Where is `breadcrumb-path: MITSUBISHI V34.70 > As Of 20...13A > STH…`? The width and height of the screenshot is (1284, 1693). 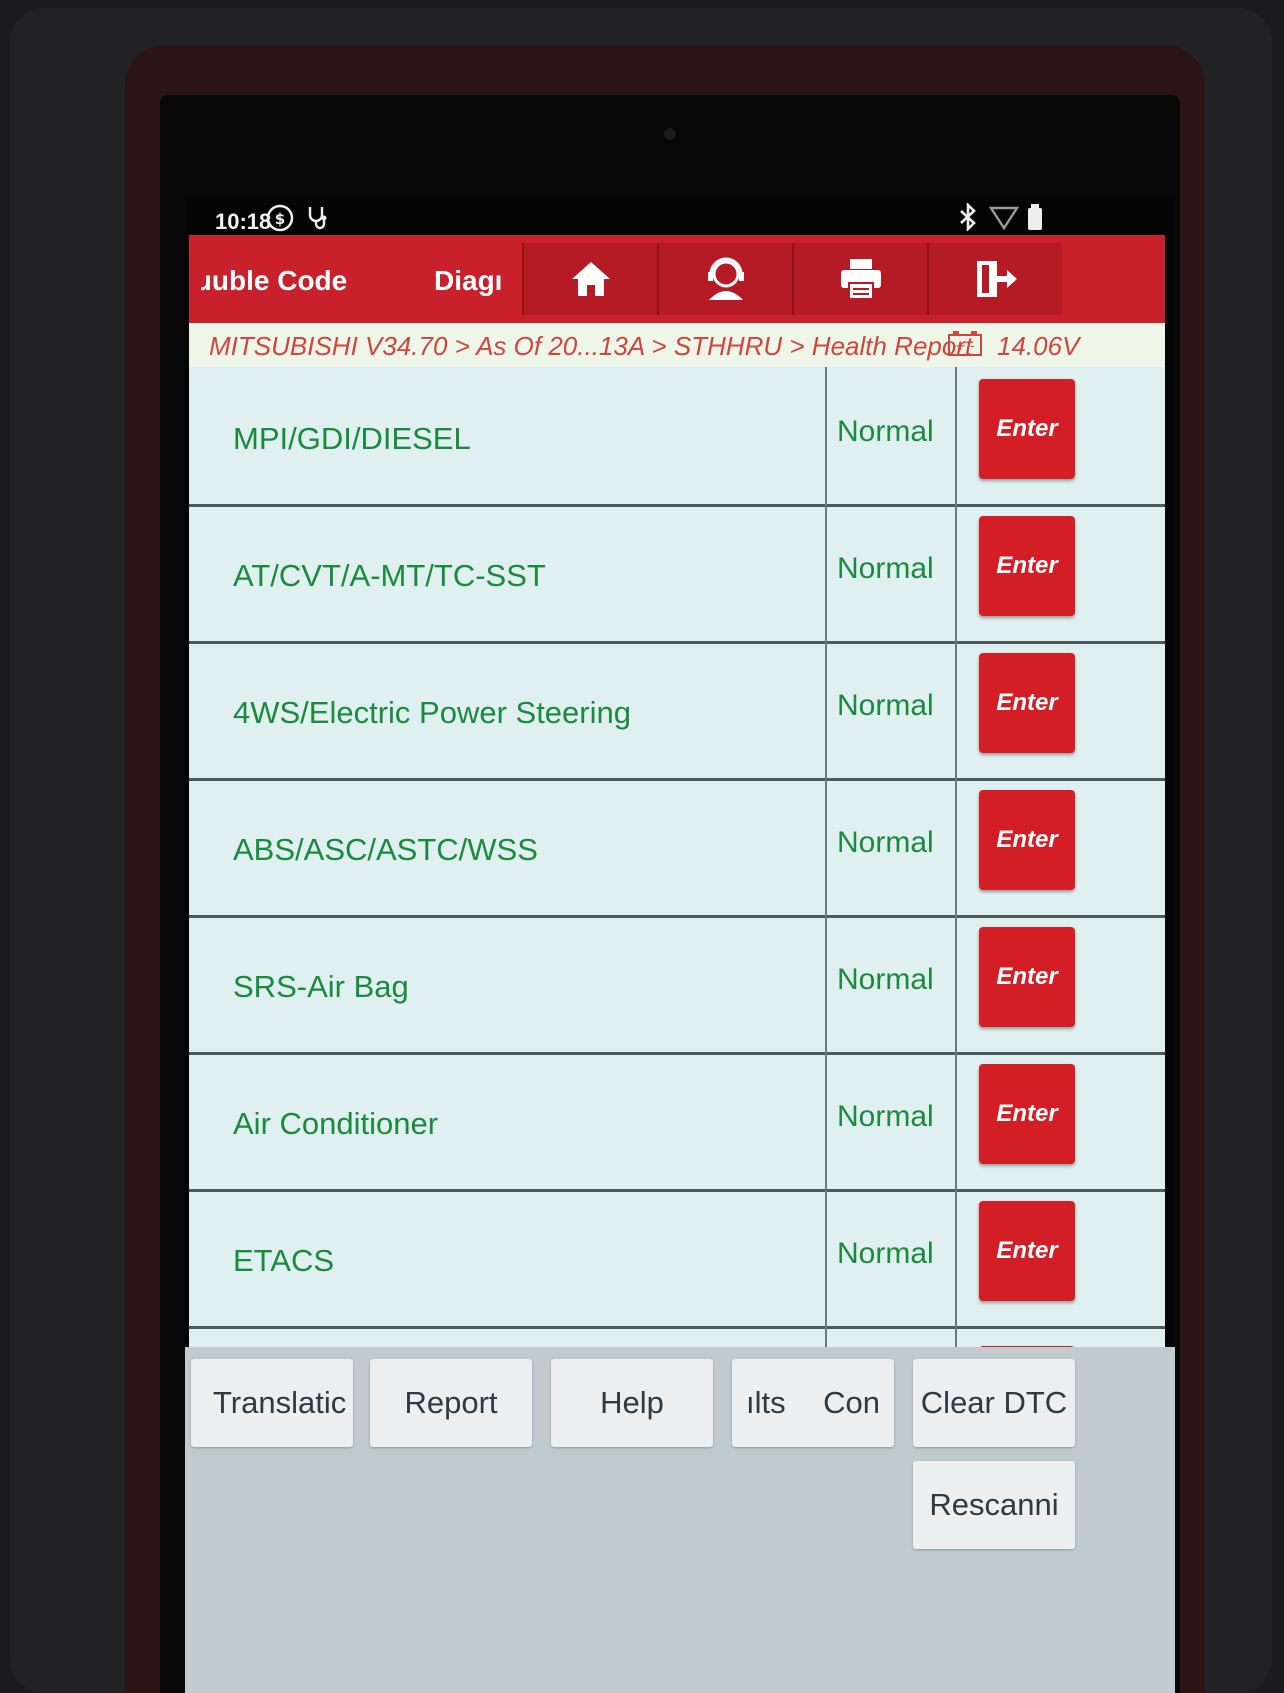
breadcrumb-path: MITSUBISHI V34.70 > As Of 20...13A > STH… is located at coordinates (591, 346).